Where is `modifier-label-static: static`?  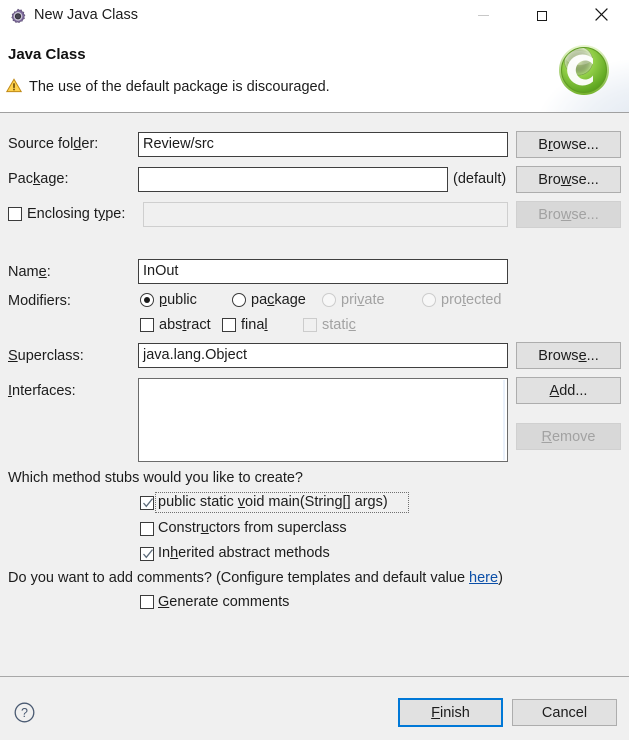
modifier-label-static: static is located at coordinates (339, 325).